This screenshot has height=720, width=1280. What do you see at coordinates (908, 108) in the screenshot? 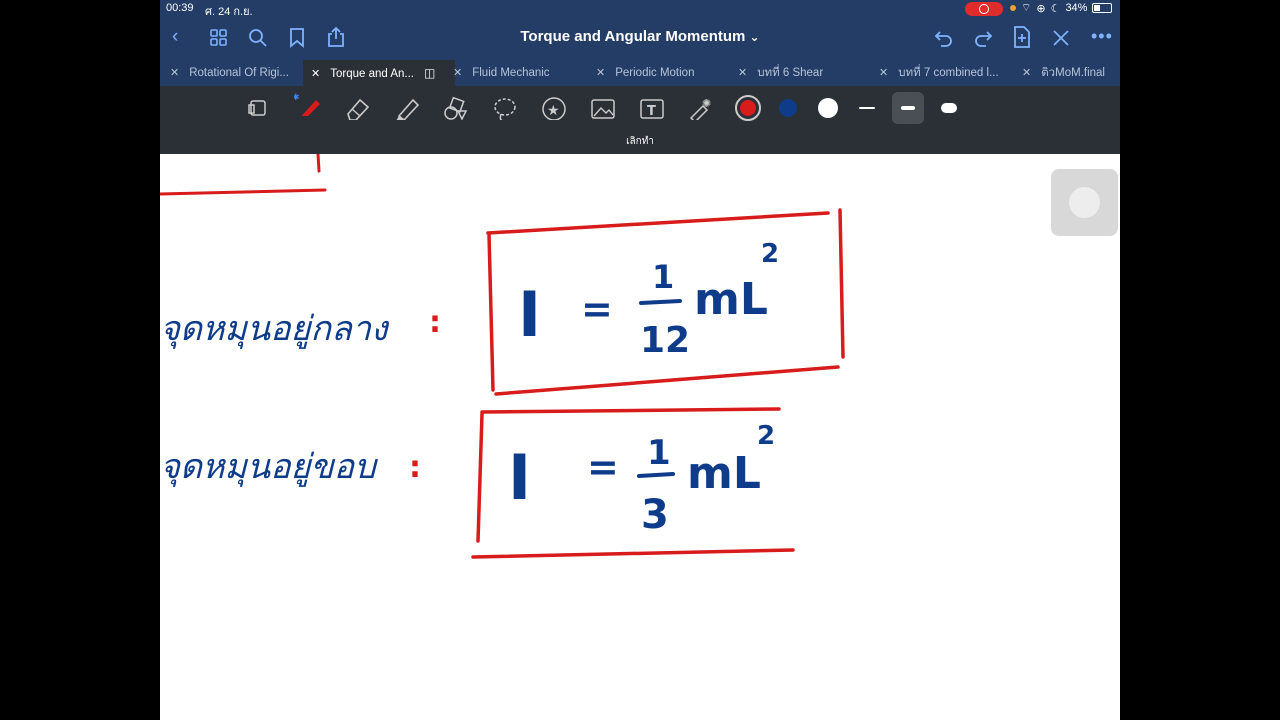
I see `stroke-medium-selected` at bounding box center [908, 108].